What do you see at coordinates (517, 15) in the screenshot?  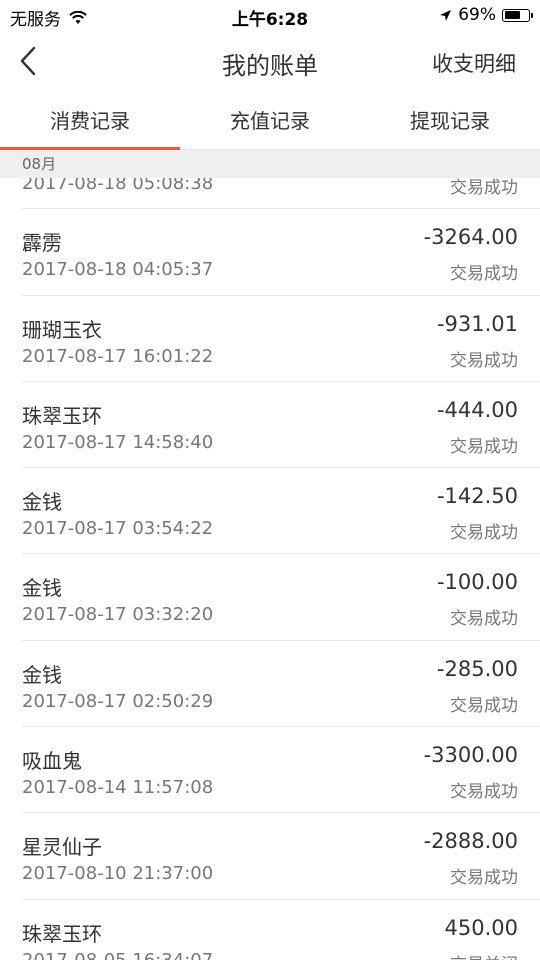 I see `battery-icon` at bounding box center [517, 15].